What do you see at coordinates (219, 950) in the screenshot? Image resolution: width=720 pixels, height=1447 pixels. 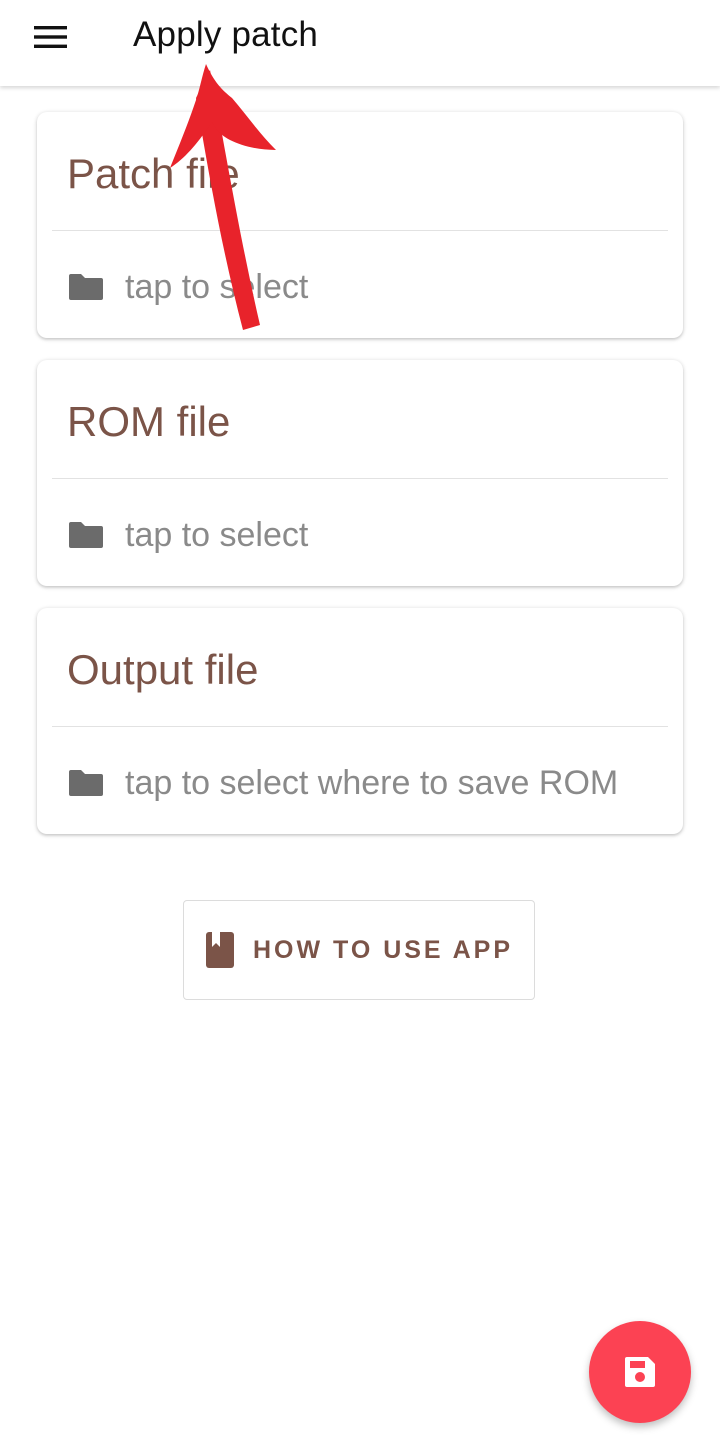 I see `book-icon` at bounding box center [219, 950].